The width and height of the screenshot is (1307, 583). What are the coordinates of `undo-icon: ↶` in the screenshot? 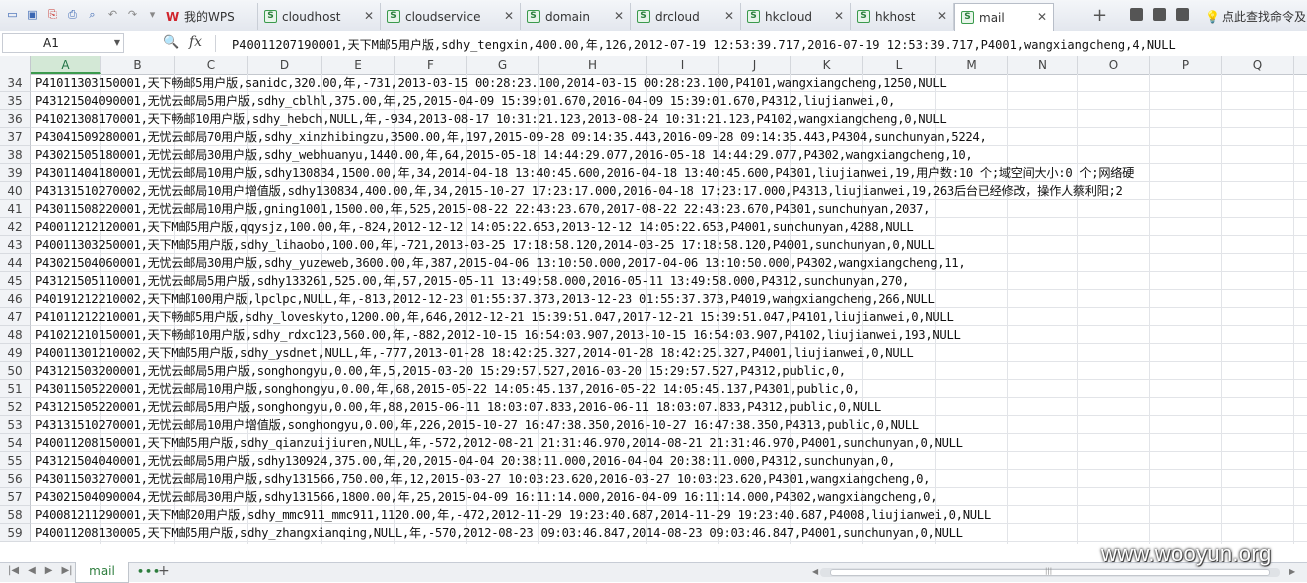 It's located at (112, 14).